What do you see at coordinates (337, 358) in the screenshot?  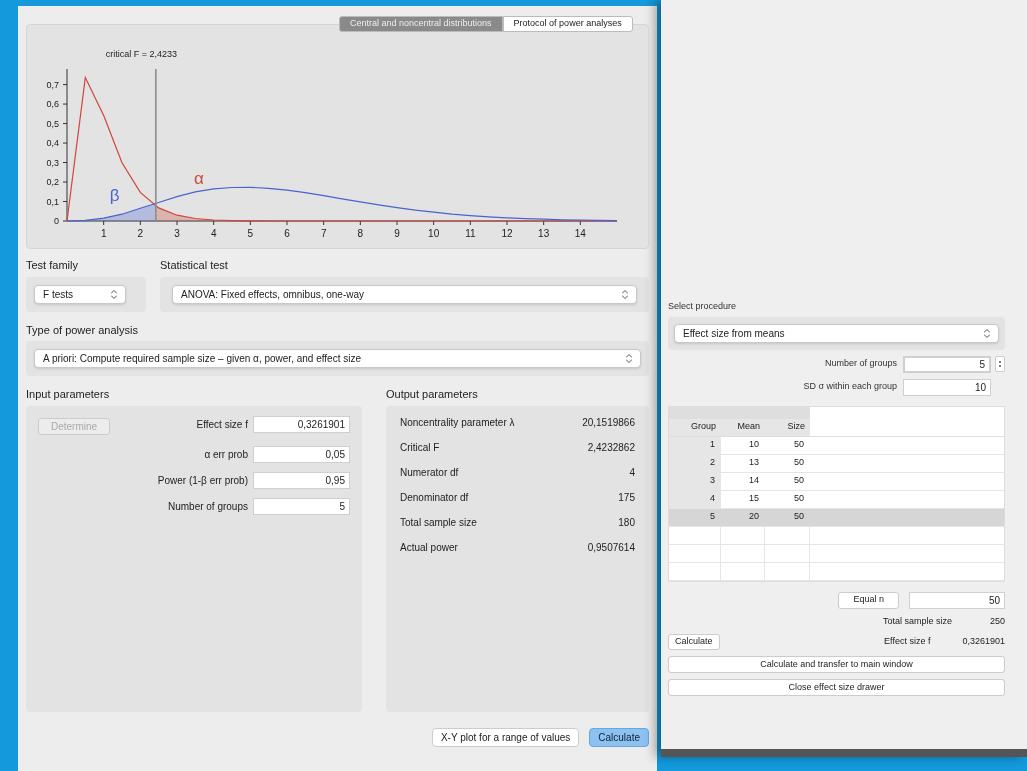 I see `analysis-type-dropdown: A priori: Compute required sample size – given α, power, and effect size` at bounding box center [337, 358].